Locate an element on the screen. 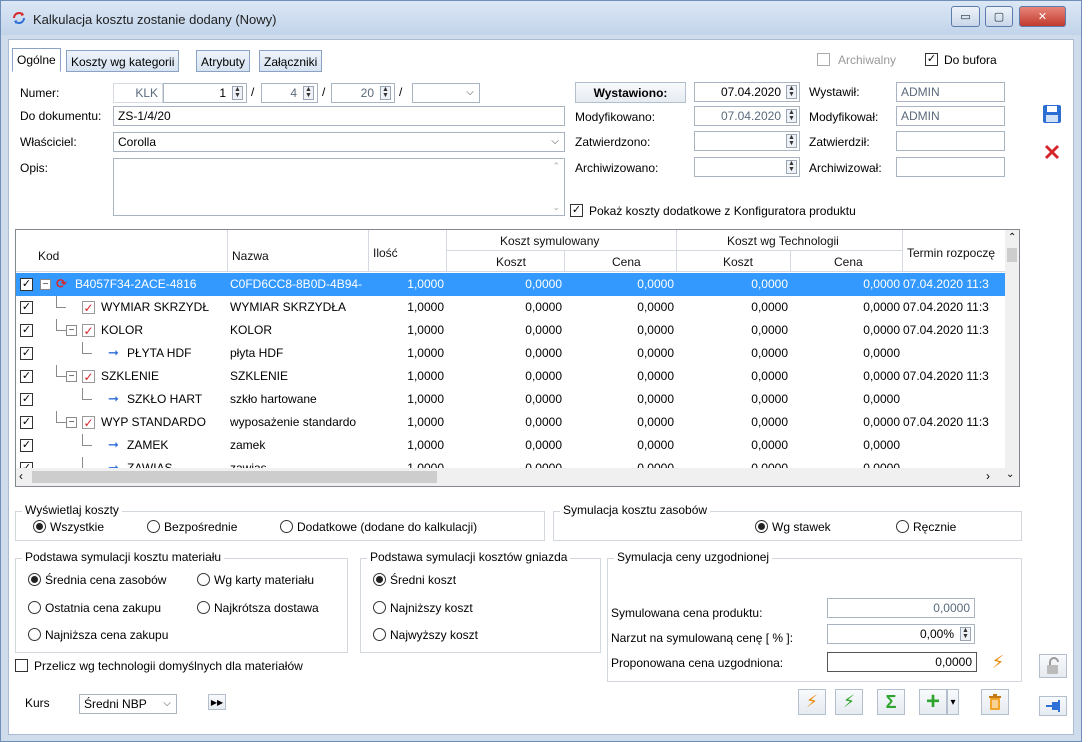 This screenshot has height=742, width=1088. calculate-price-button: ⚡ is located at coordinates (998, 662).